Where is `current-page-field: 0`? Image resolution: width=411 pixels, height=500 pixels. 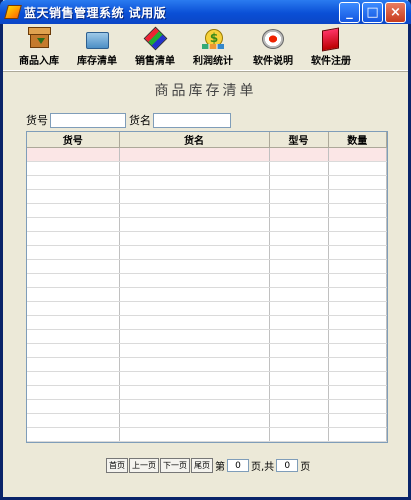
current-page-field: 0 is located at coordinates (238, 465).